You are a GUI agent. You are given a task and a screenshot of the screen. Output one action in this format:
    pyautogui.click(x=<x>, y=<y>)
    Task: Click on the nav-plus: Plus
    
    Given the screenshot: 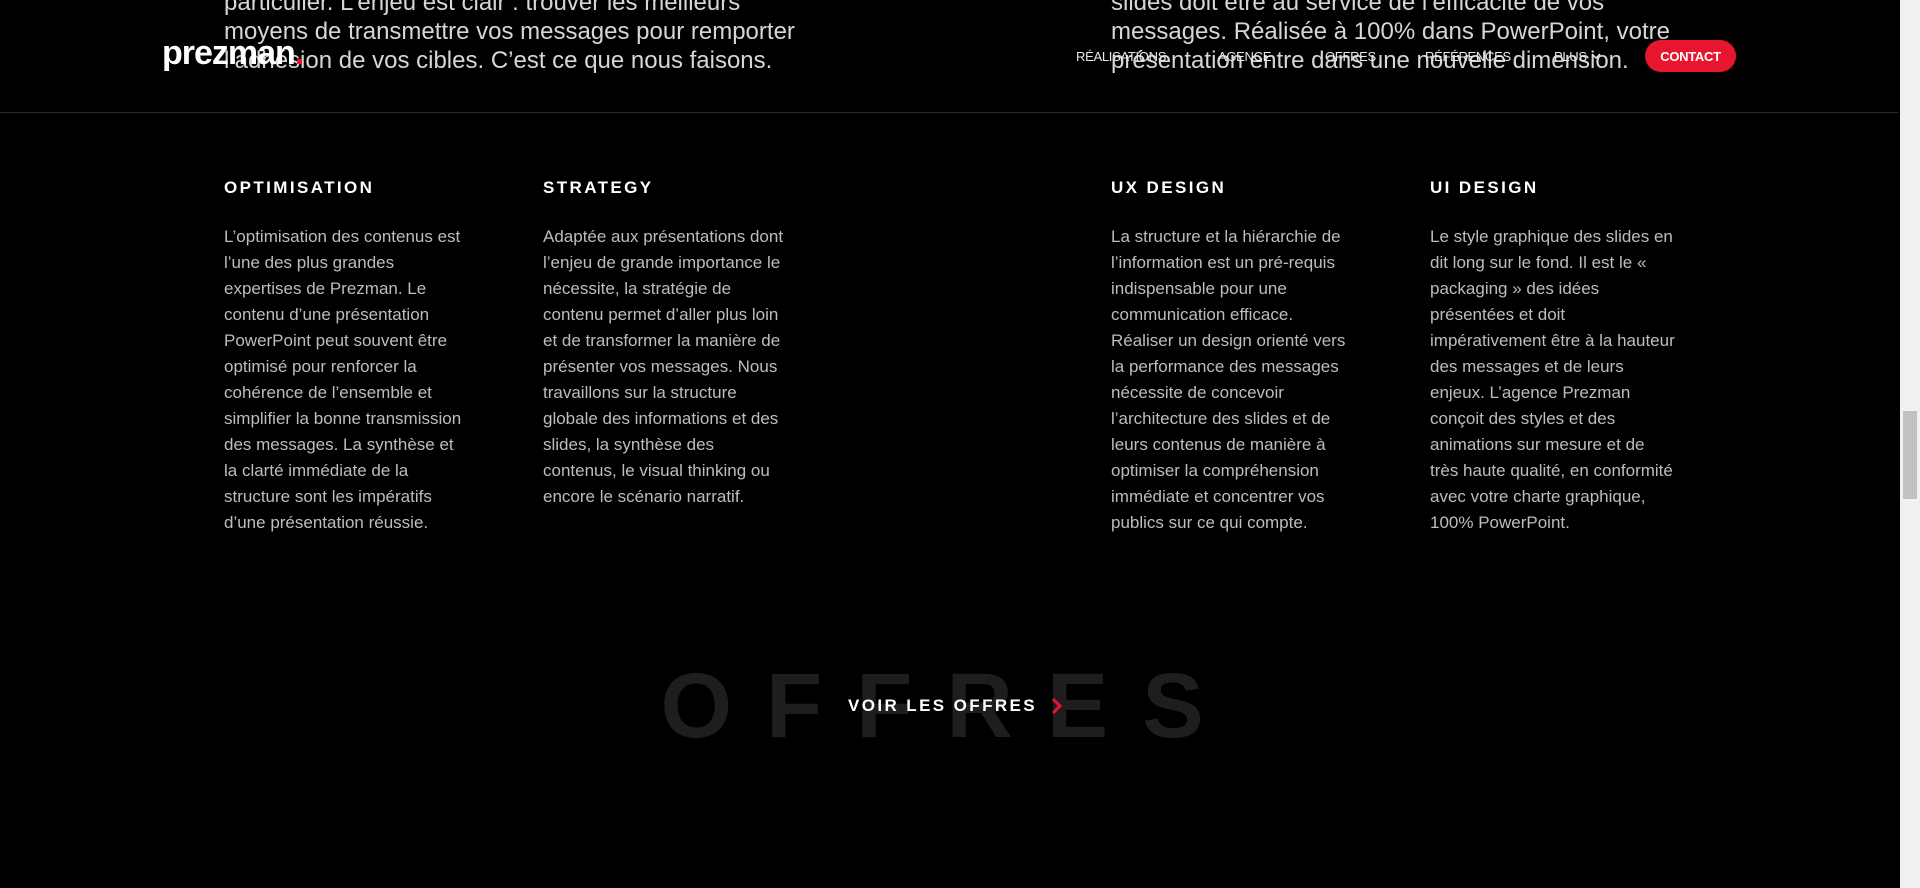 What is the action you would take?
    pyautogui.click(x=1577, y=56)
    